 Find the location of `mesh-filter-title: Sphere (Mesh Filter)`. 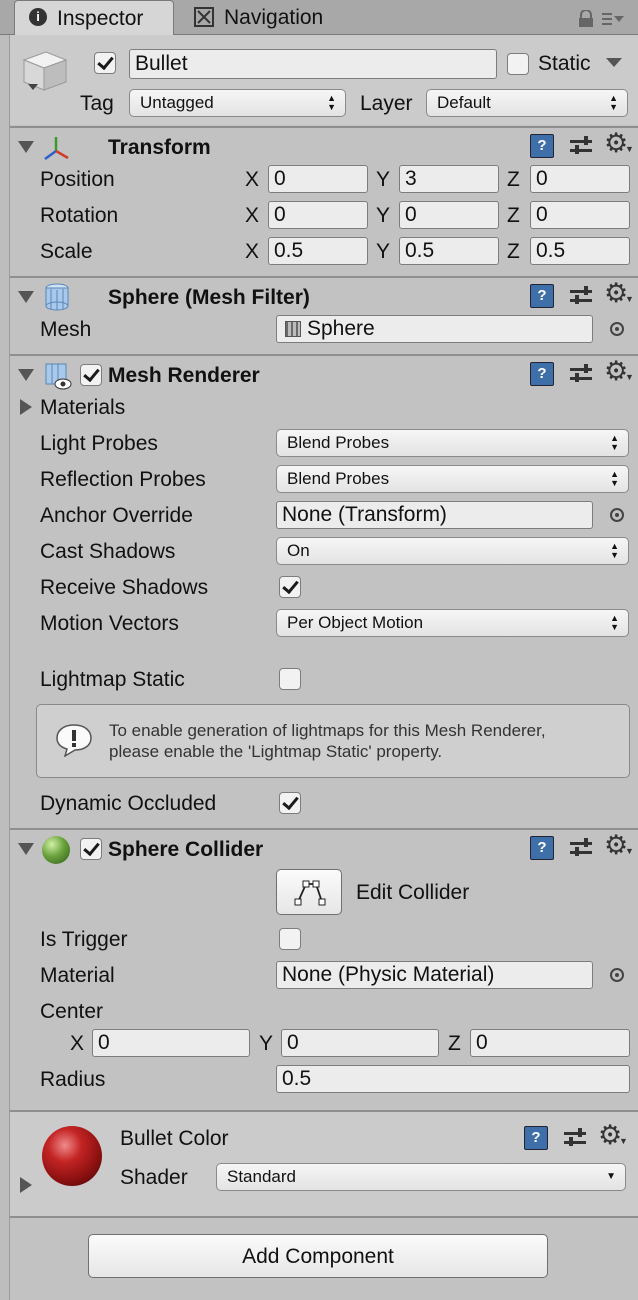

mesh-filter-title: Sphere (Mesh Filter) is located at coordinates (209, 297).